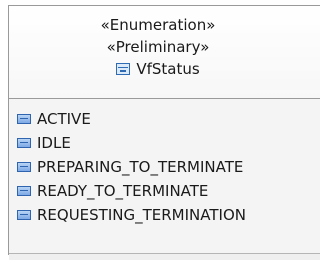 The width and height of the screenshot is (320, 262). I want to click on enumeration-name-row: VfStatus, so click(160, 69).